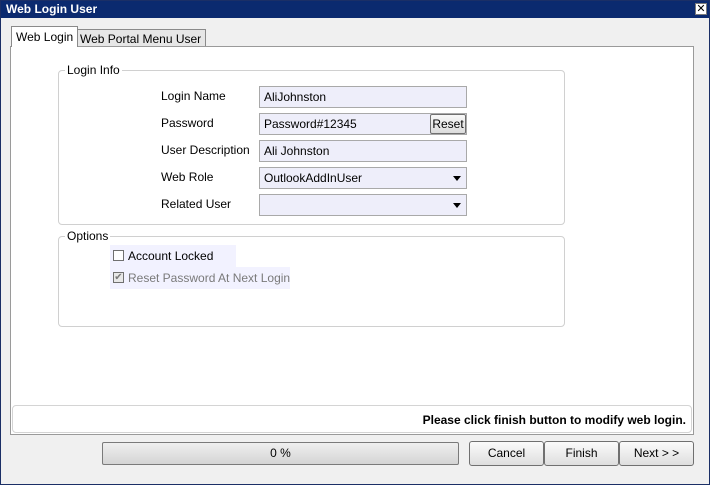  Describe the element at coordinates (205, 150) in the screenshot. I see `user-description-label: User Description` at that location.